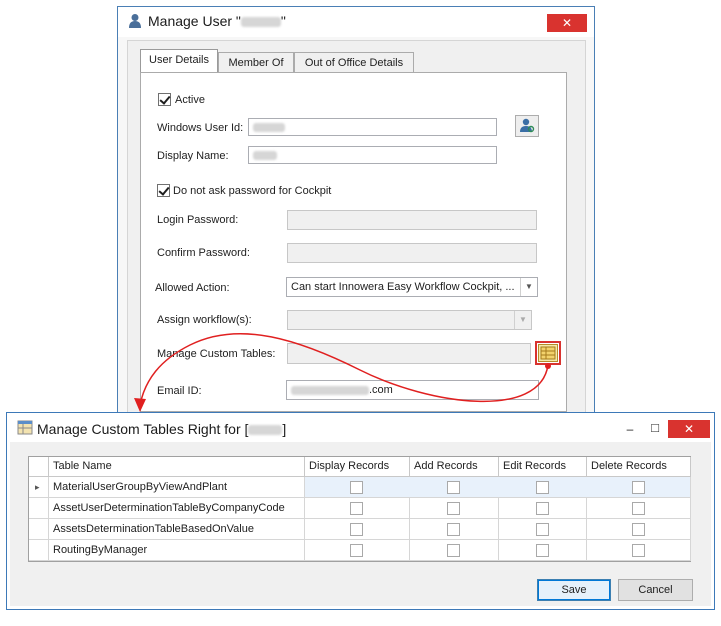  What do you see at coordinates (412, 220) in the screenshot?
I see `login-password-field` at bounding box center [412, 220].